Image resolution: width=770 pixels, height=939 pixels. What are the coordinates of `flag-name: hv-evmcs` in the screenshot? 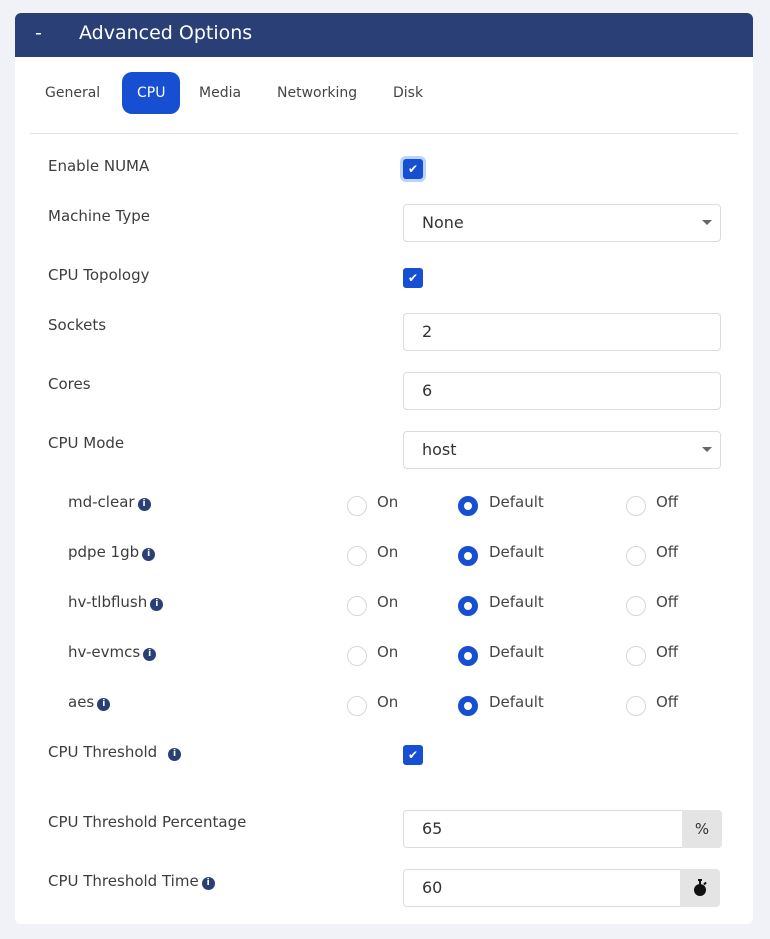 It's located at (104, 652).